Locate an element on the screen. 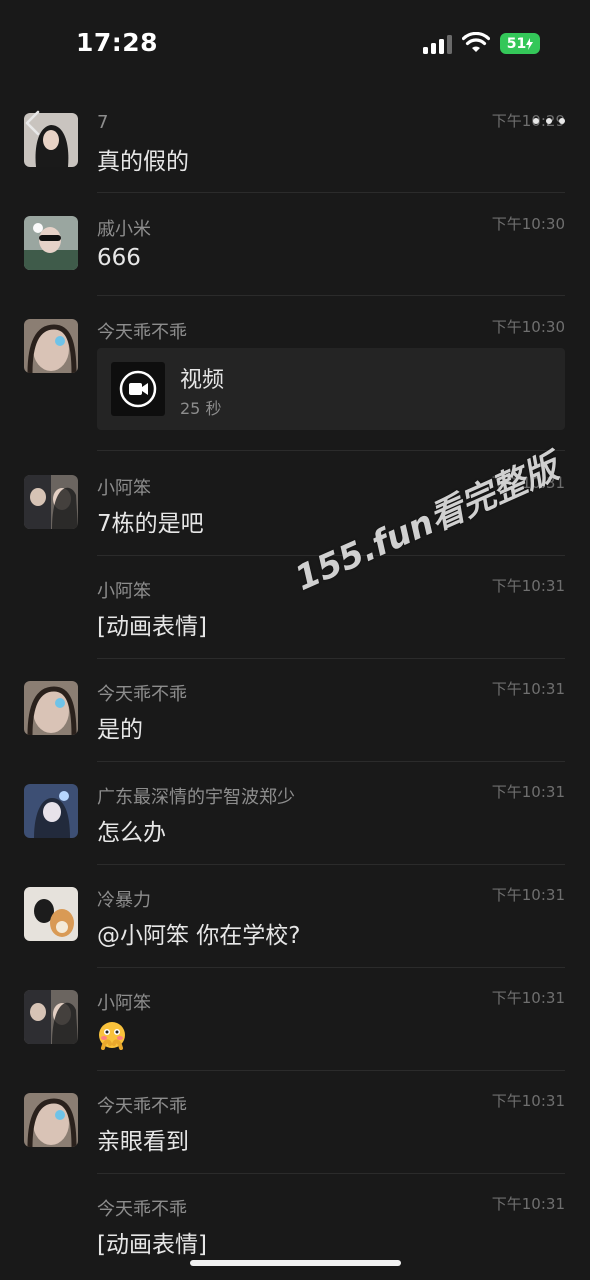  chat-message: 小阿笨 下午10:31 [动画表情] is located at coordinates (295, 620).